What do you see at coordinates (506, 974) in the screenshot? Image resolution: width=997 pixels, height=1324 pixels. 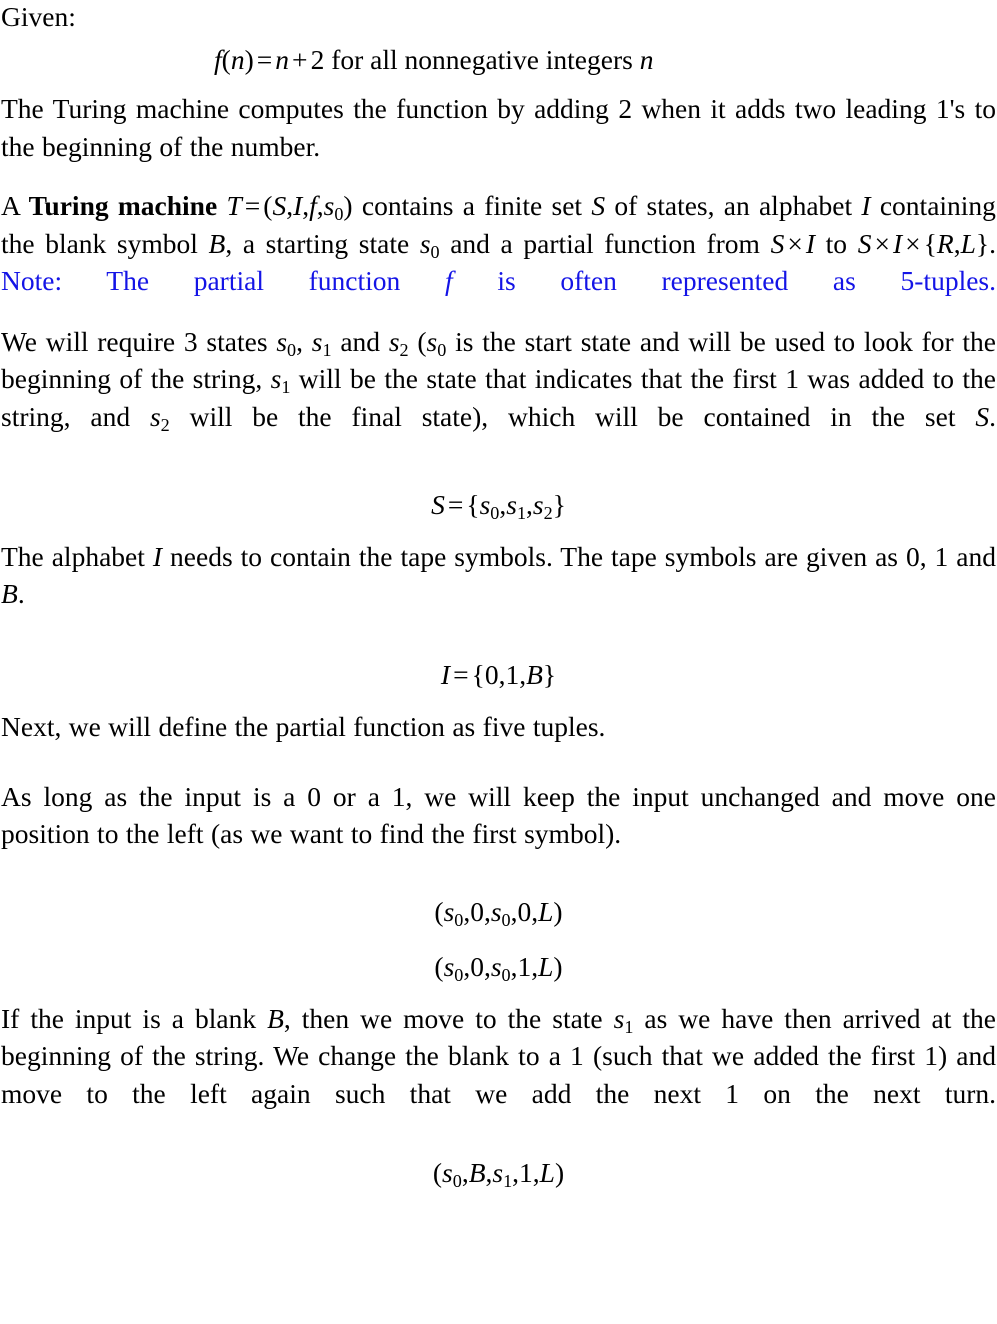 I see `tuple2-next-state-subscript: 0` at bounding box center [506, 974].